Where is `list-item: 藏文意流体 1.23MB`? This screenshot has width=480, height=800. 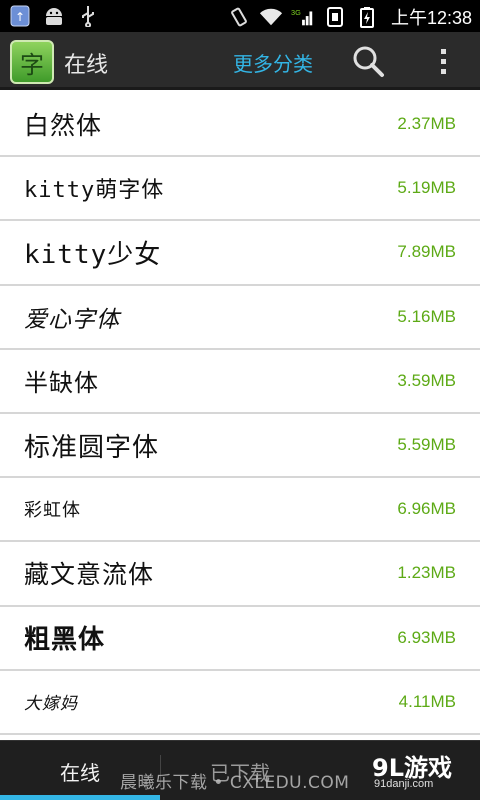
list-item: 藏文意流体 1.23MB is located at coordinates (240, 574).